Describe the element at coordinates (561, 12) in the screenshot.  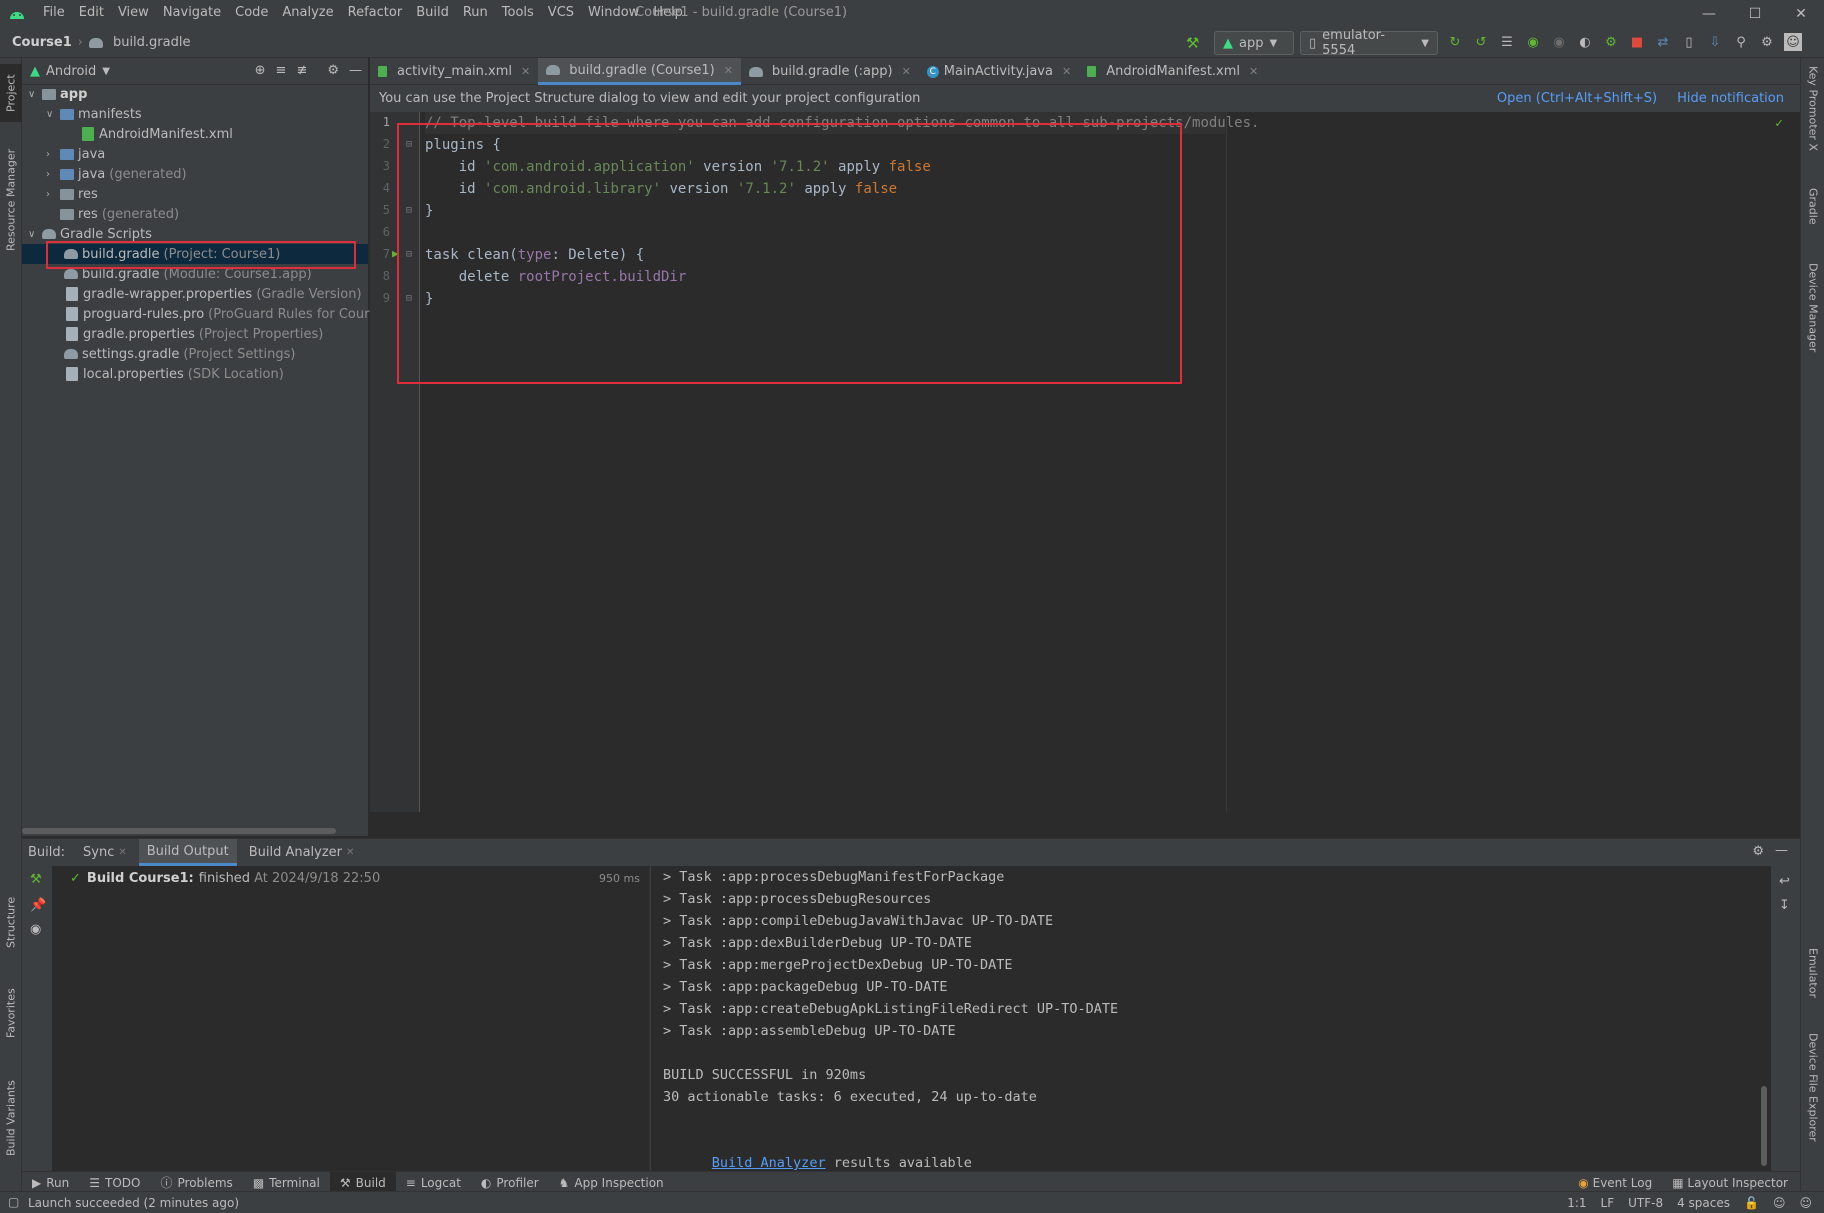
I see `menu-vcs: VCS` at that location.